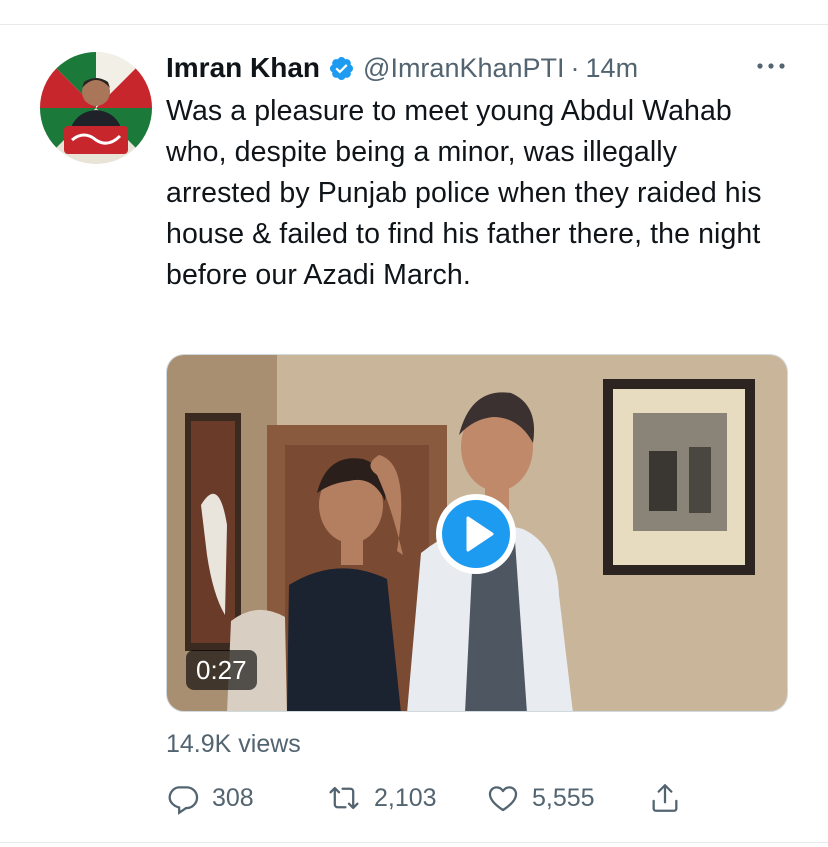  I want to click on share-icon, so click(665, 798).